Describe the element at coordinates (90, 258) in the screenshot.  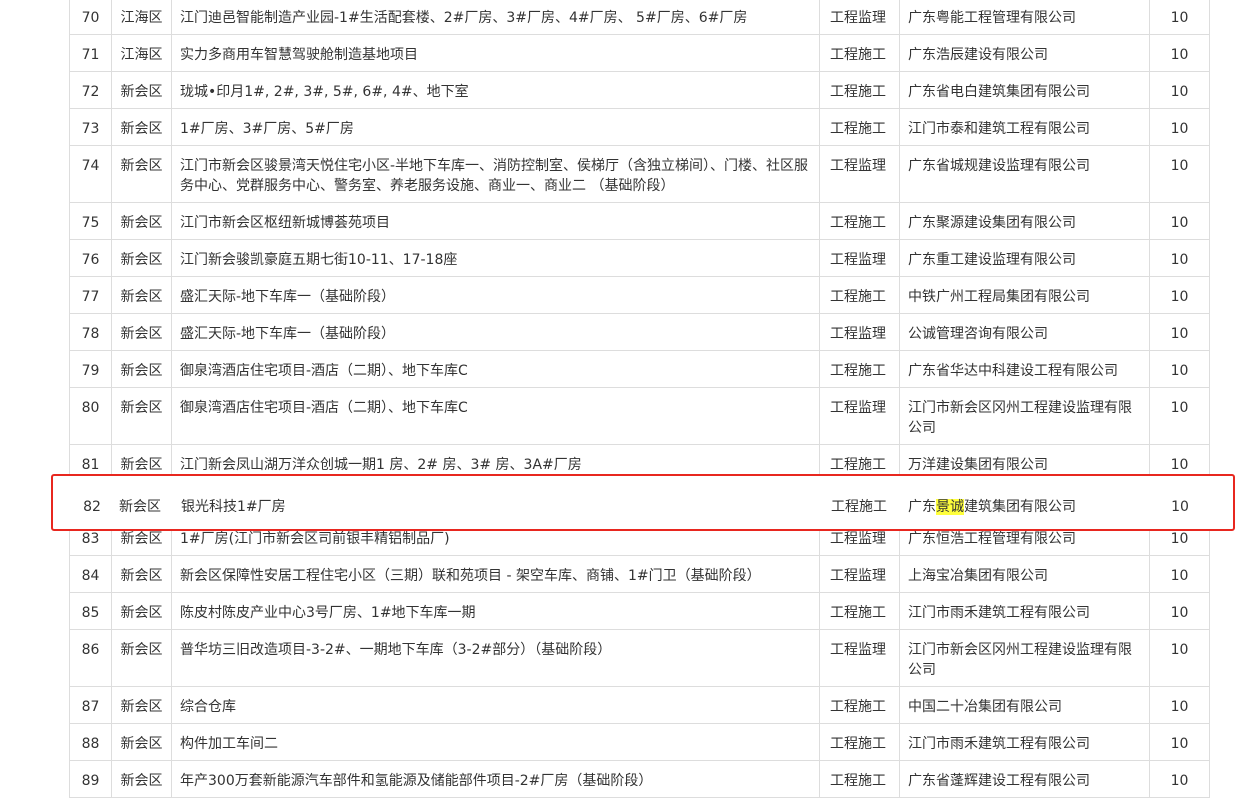
I see `row-number: 76` at that location.